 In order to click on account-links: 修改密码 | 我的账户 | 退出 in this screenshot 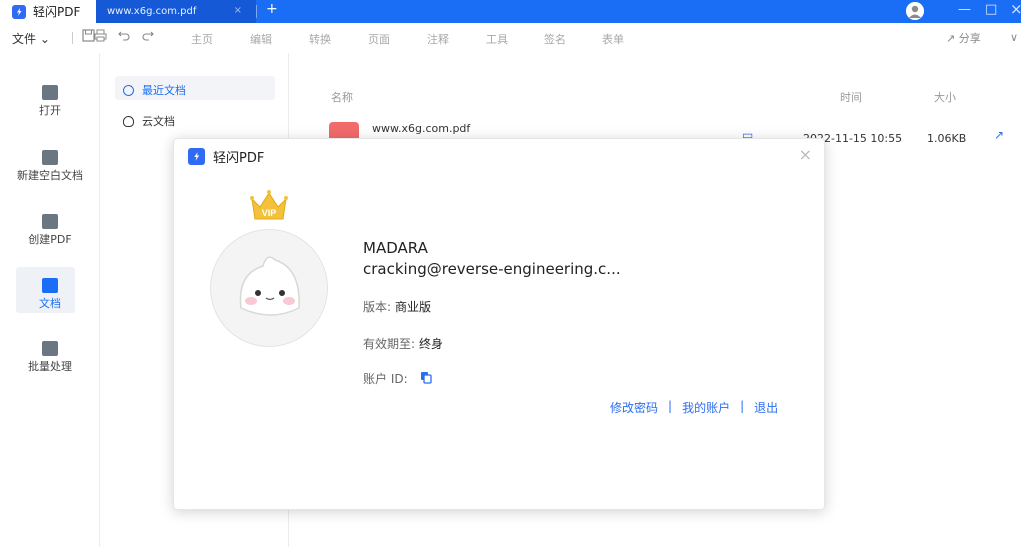, I will do `click(694, 407)`.